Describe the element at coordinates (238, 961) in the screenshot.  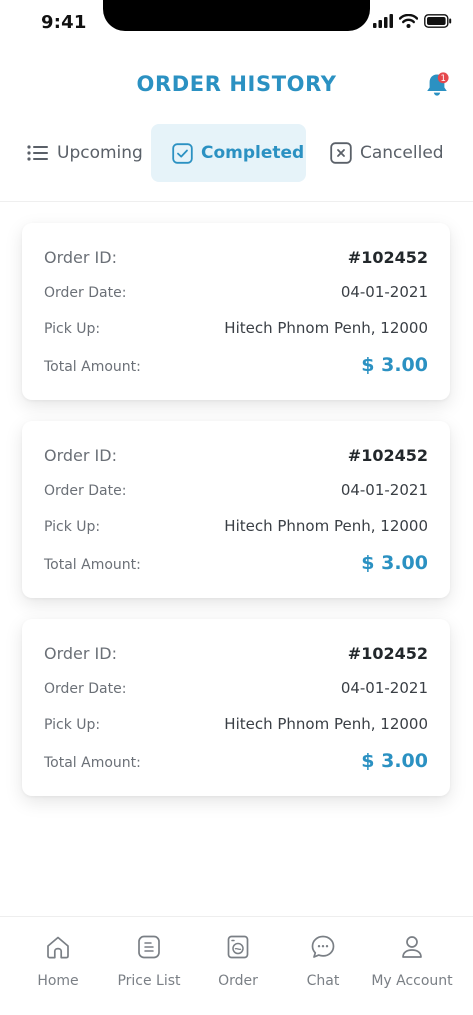
I see `nav-order: Order` at that location.